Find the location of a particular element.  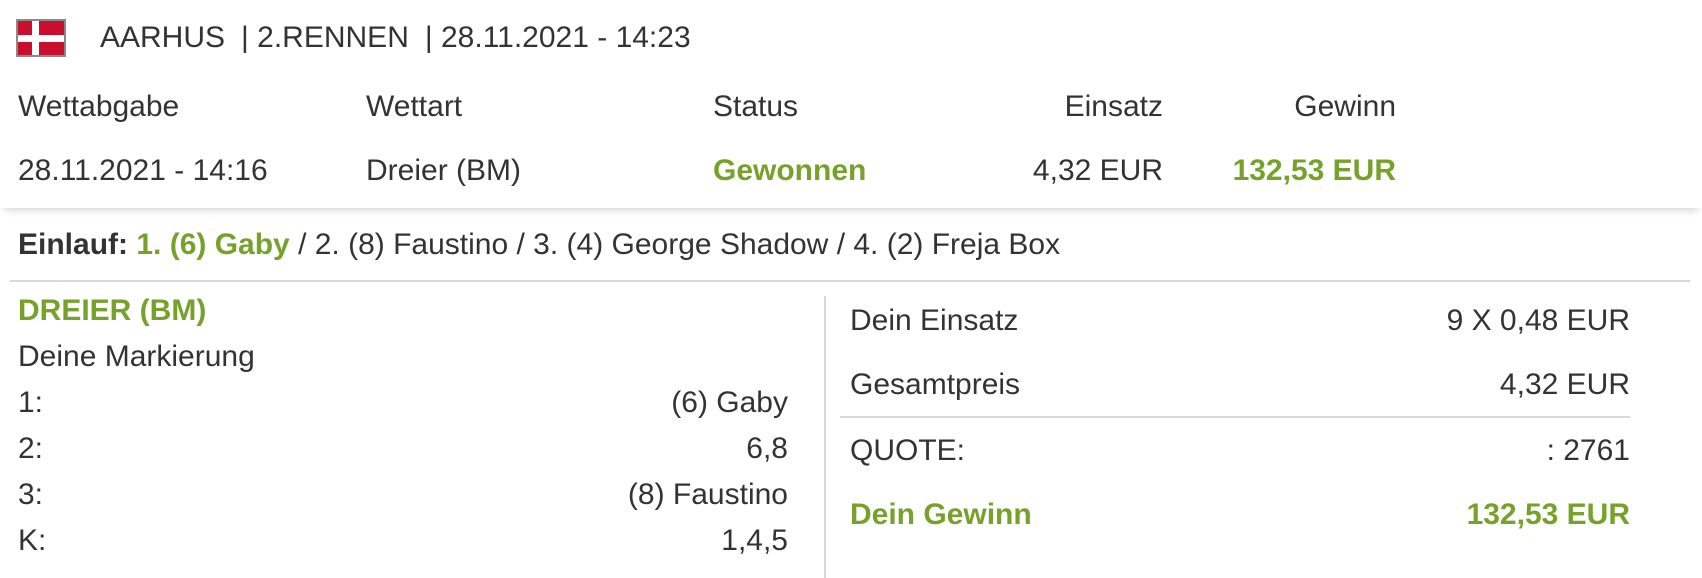

quote-value: : 2761 is located at coordinates (1588, 450).